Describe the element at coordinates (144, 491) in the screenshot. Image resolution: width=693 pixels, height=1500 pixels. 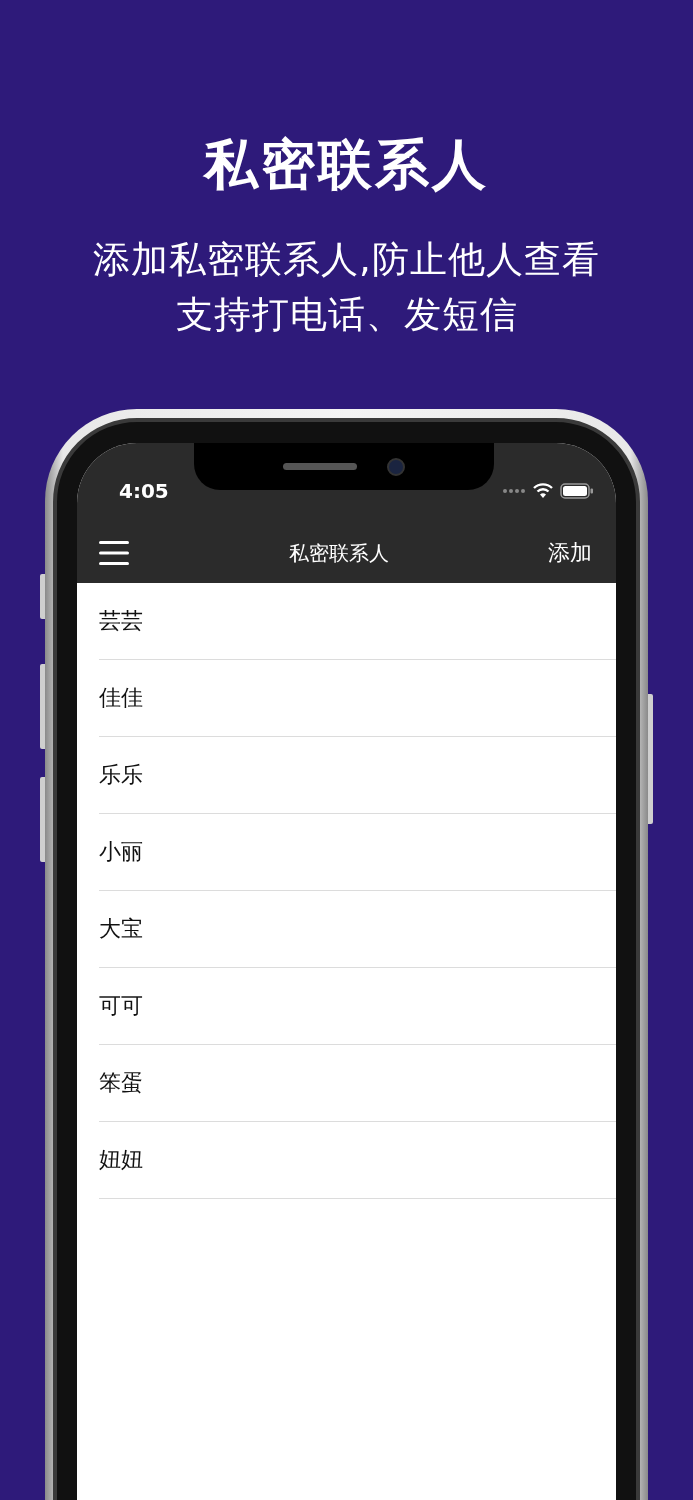
I see `status-time: 4:05` at that location.